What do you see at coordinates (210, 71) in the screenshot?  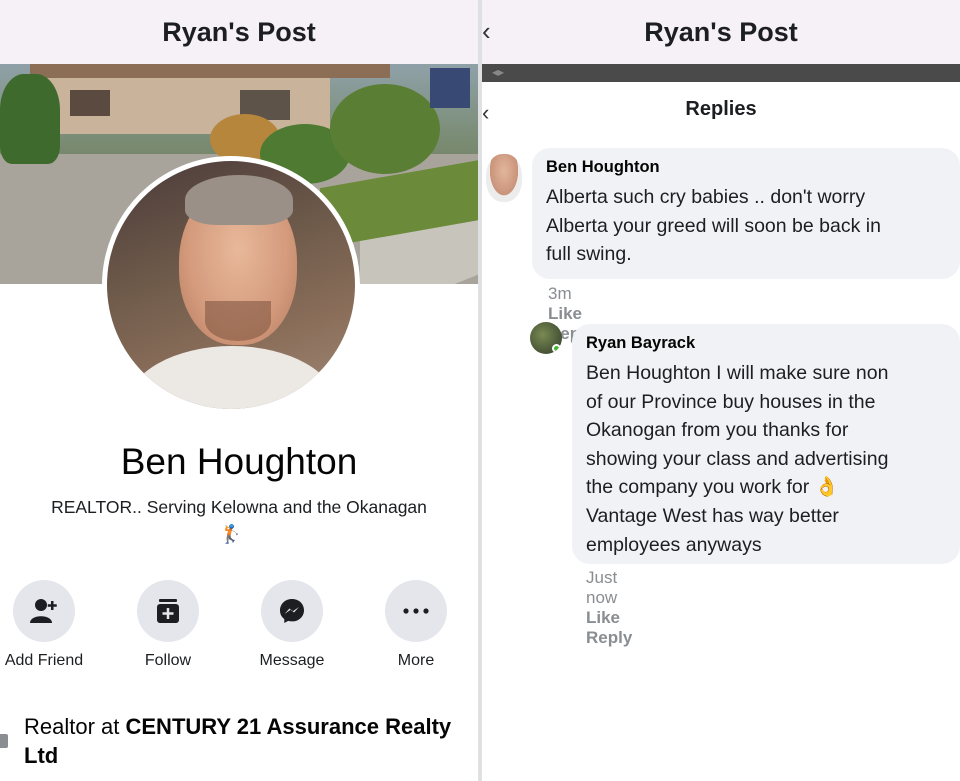 I see `cover-roof` at bounding box center [210, 71].